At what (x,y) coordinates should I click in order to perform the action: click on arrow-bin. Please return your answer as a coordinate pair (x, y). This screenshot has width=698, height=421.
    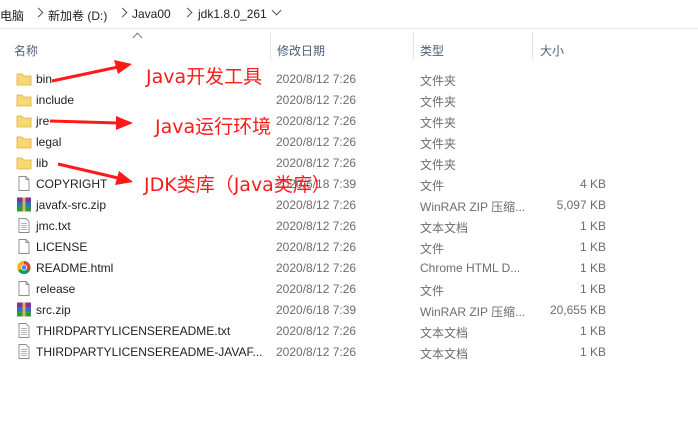
    Looking at the image, I should click on (85, 74).